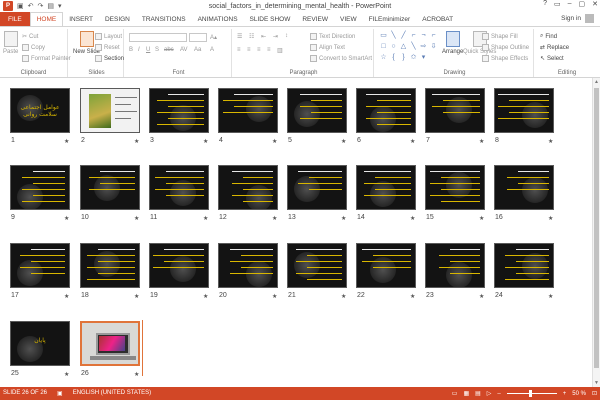  I want to click on cut-button: ✂ Cut, so click(30, 37).